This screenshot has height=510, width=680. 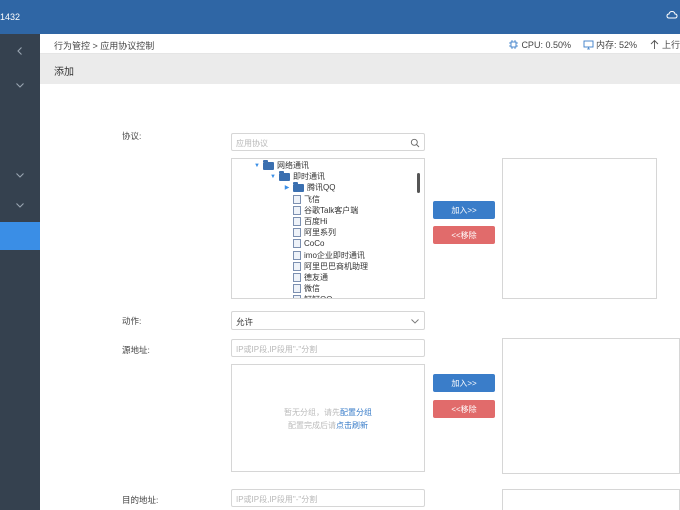 I want to click on tree-node-label: 腾讯QQ, so click(x=321, y=188).